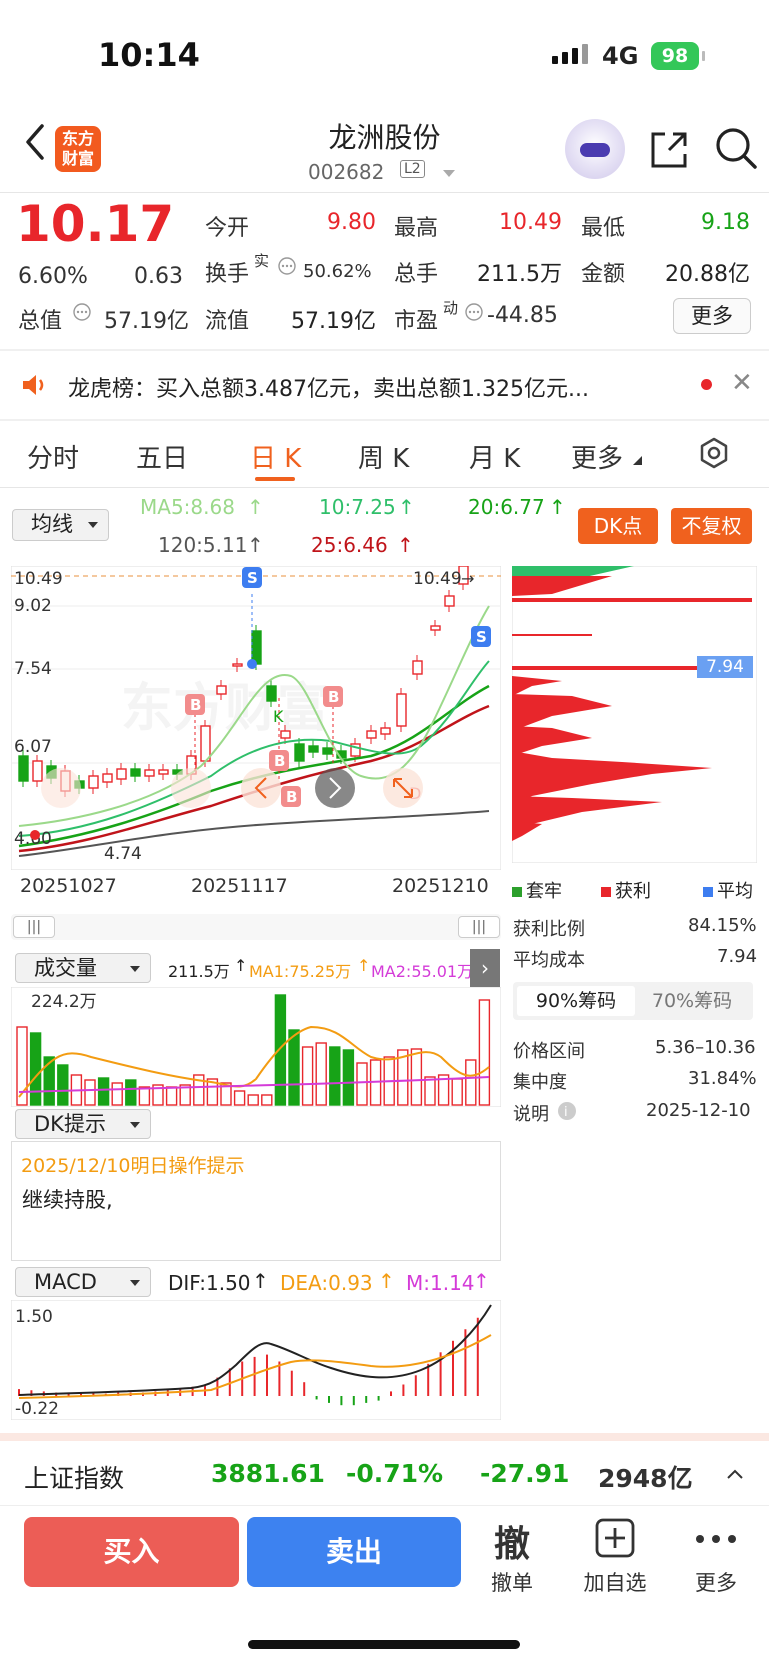 The width and height of the screenshot is (769, 1665). I want to click on concentration-value: 31.84%, so click(722, 1078).